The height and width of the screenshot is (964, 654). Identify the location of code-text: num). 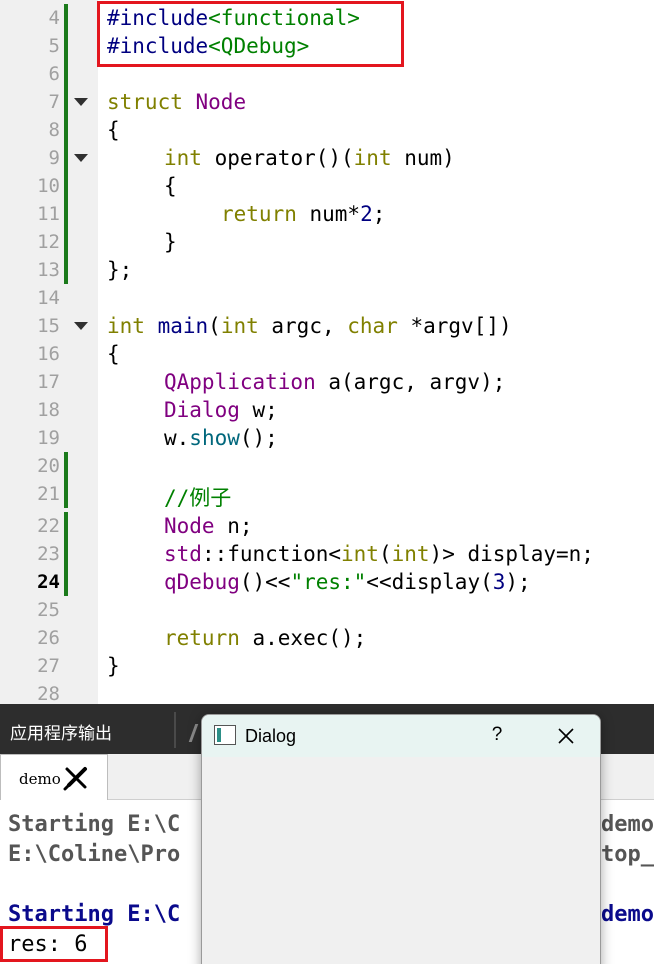
(423, 158).